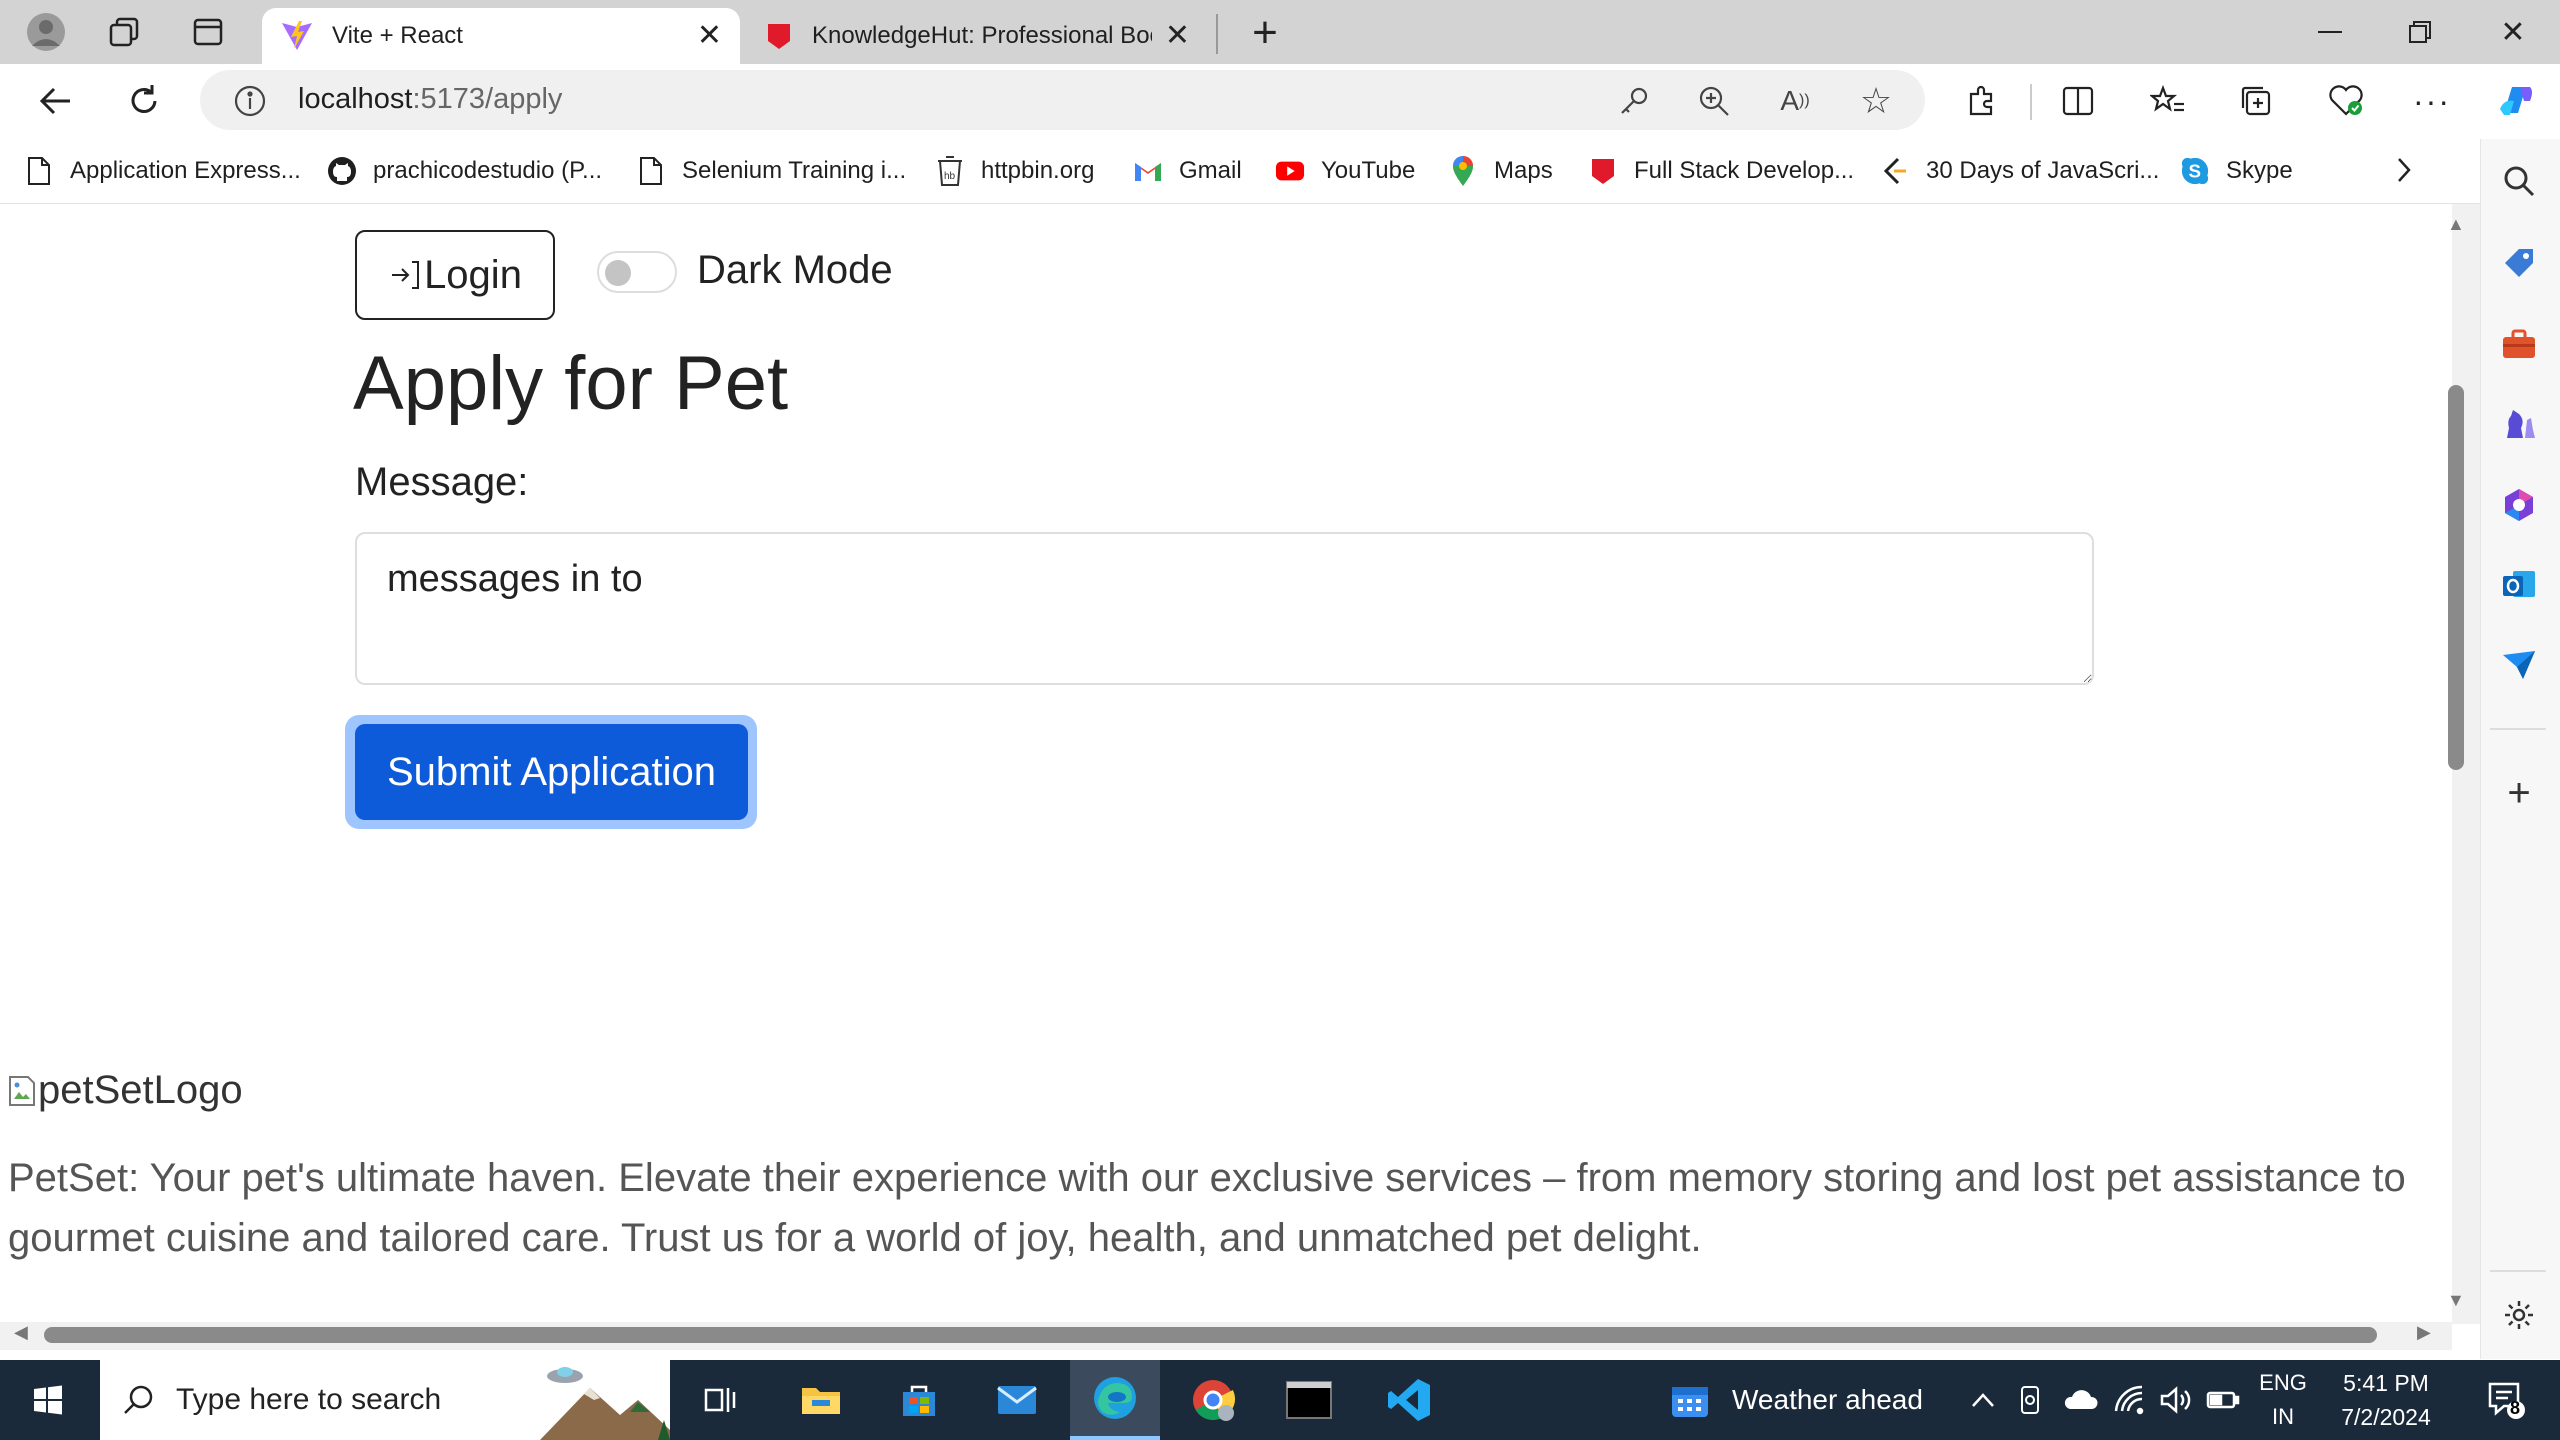 Image resolution: width=2560 pixels, height=1440 pixels. I want to click on minimize-icon, so click(2330, 32).